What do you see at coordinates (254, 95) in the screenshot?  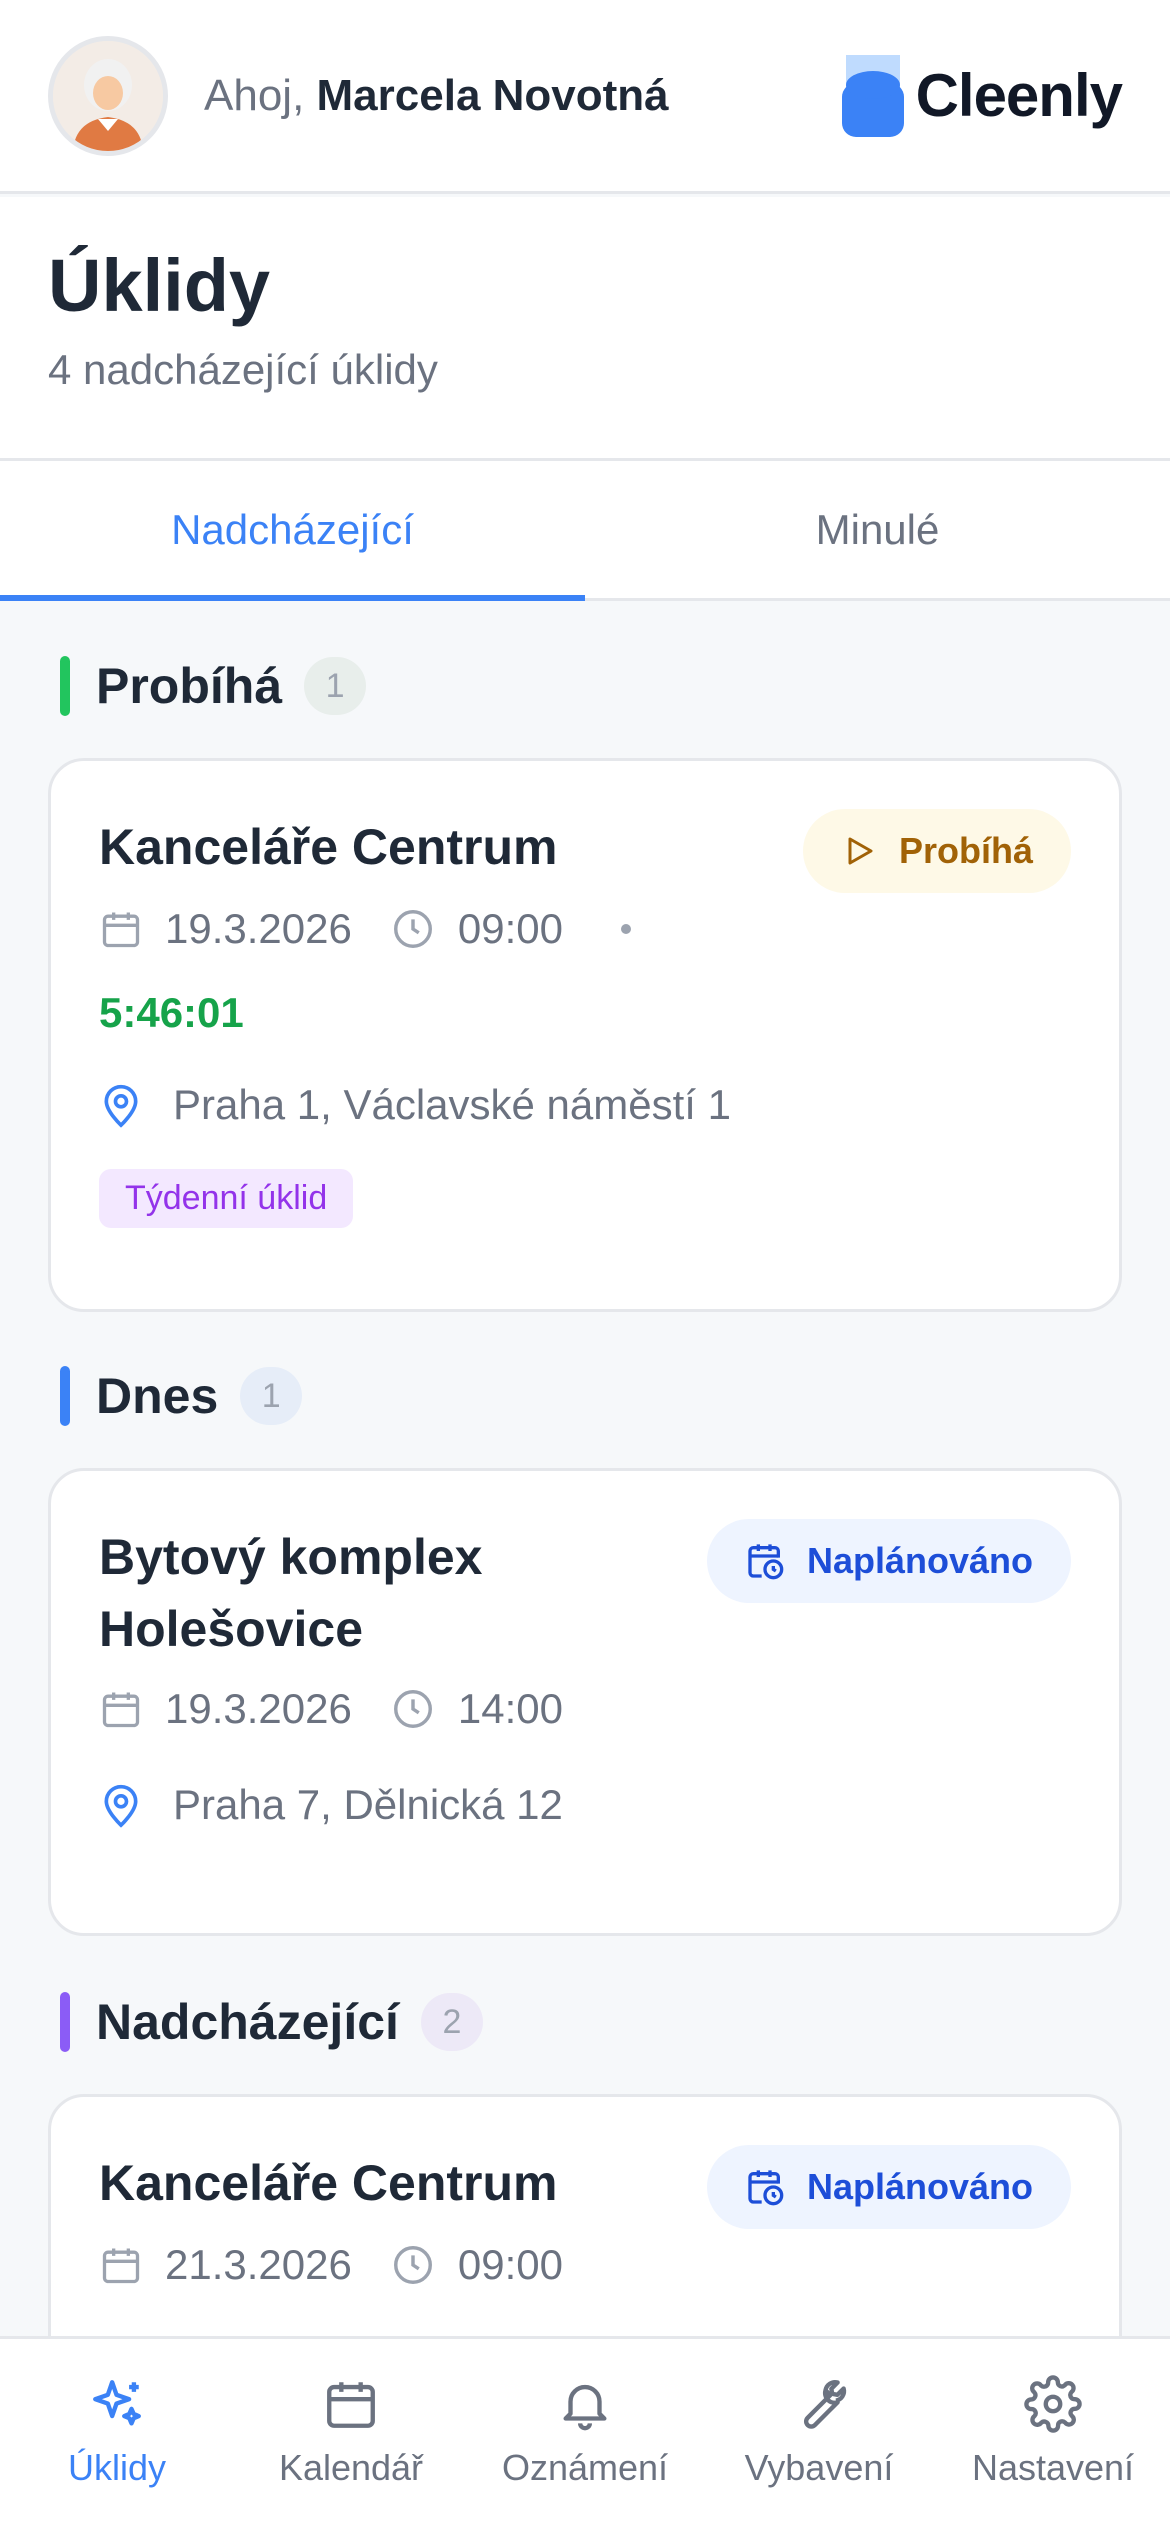 I see `greeting-prefix: Ahoj,` at bounding box center [254, 95].